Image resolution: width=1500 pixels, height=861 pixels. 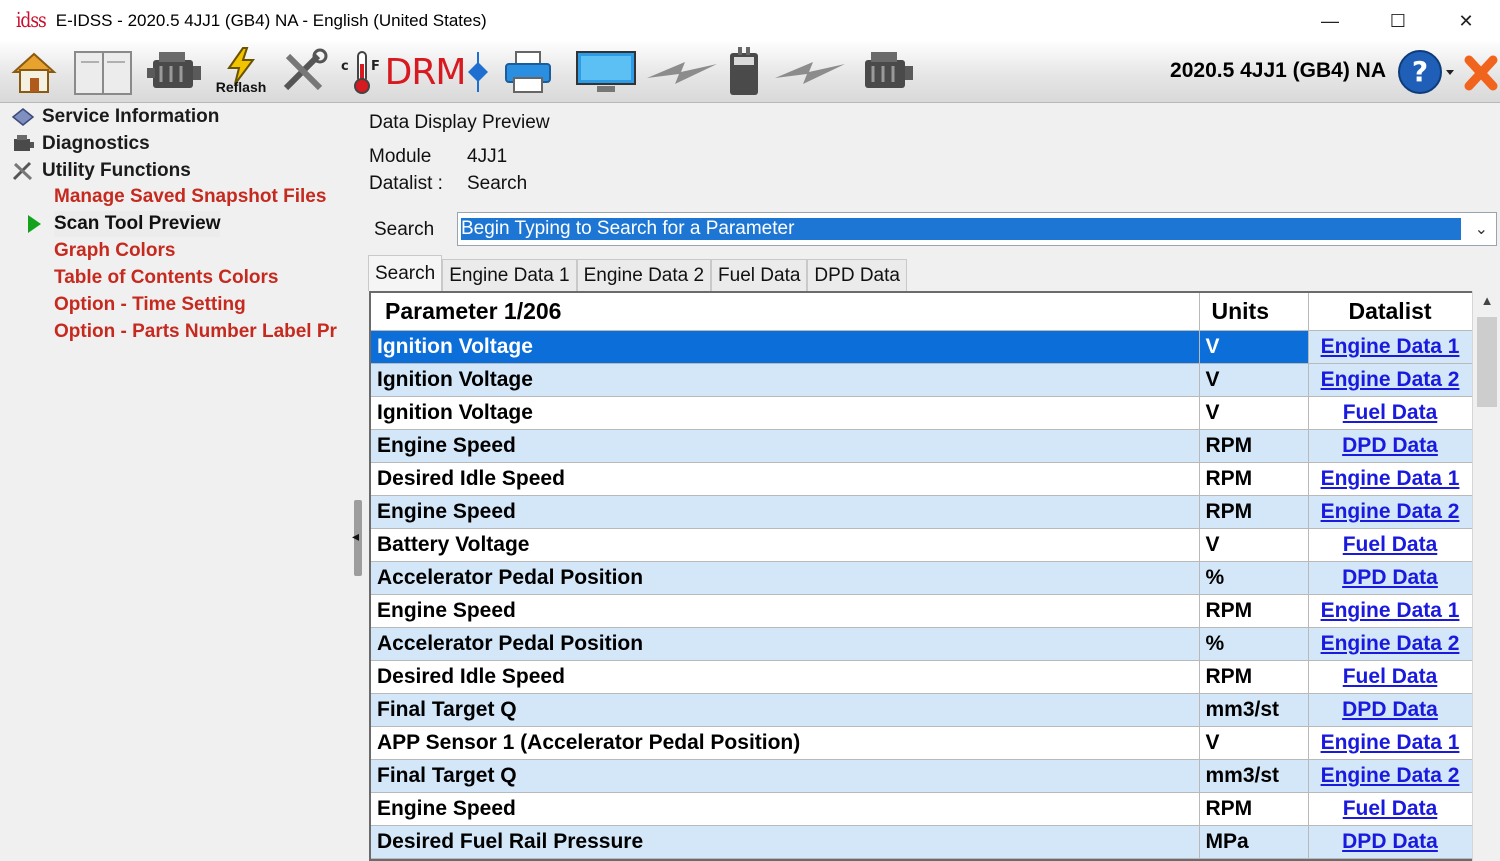 I want to click on sidebar-subitem-scan-tool-preview: Scan Tool Preview, so click(x=137, y=224).